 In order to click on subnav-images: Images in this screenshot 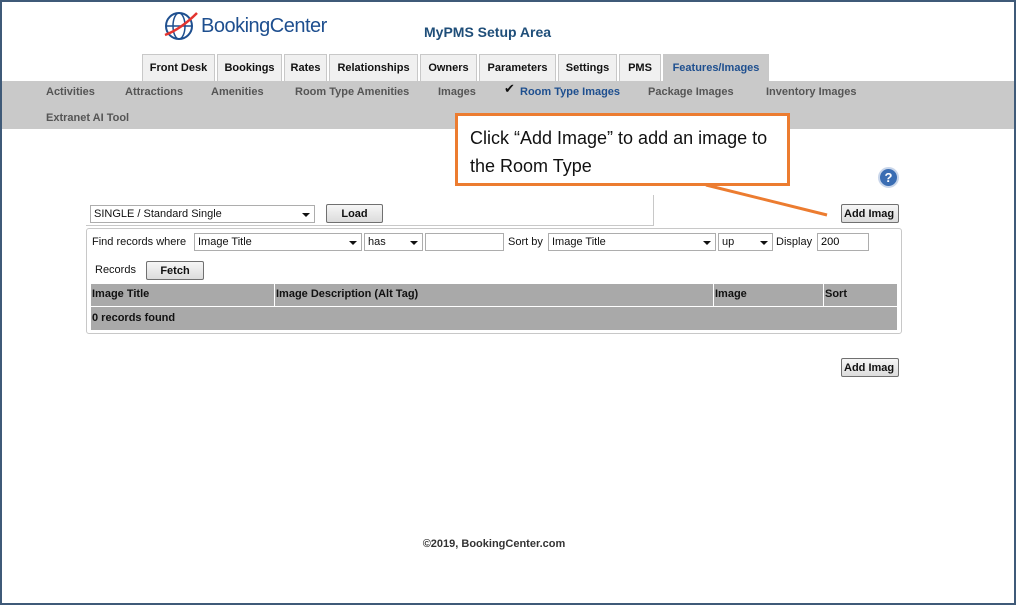, I will do `click(457, 92)`.